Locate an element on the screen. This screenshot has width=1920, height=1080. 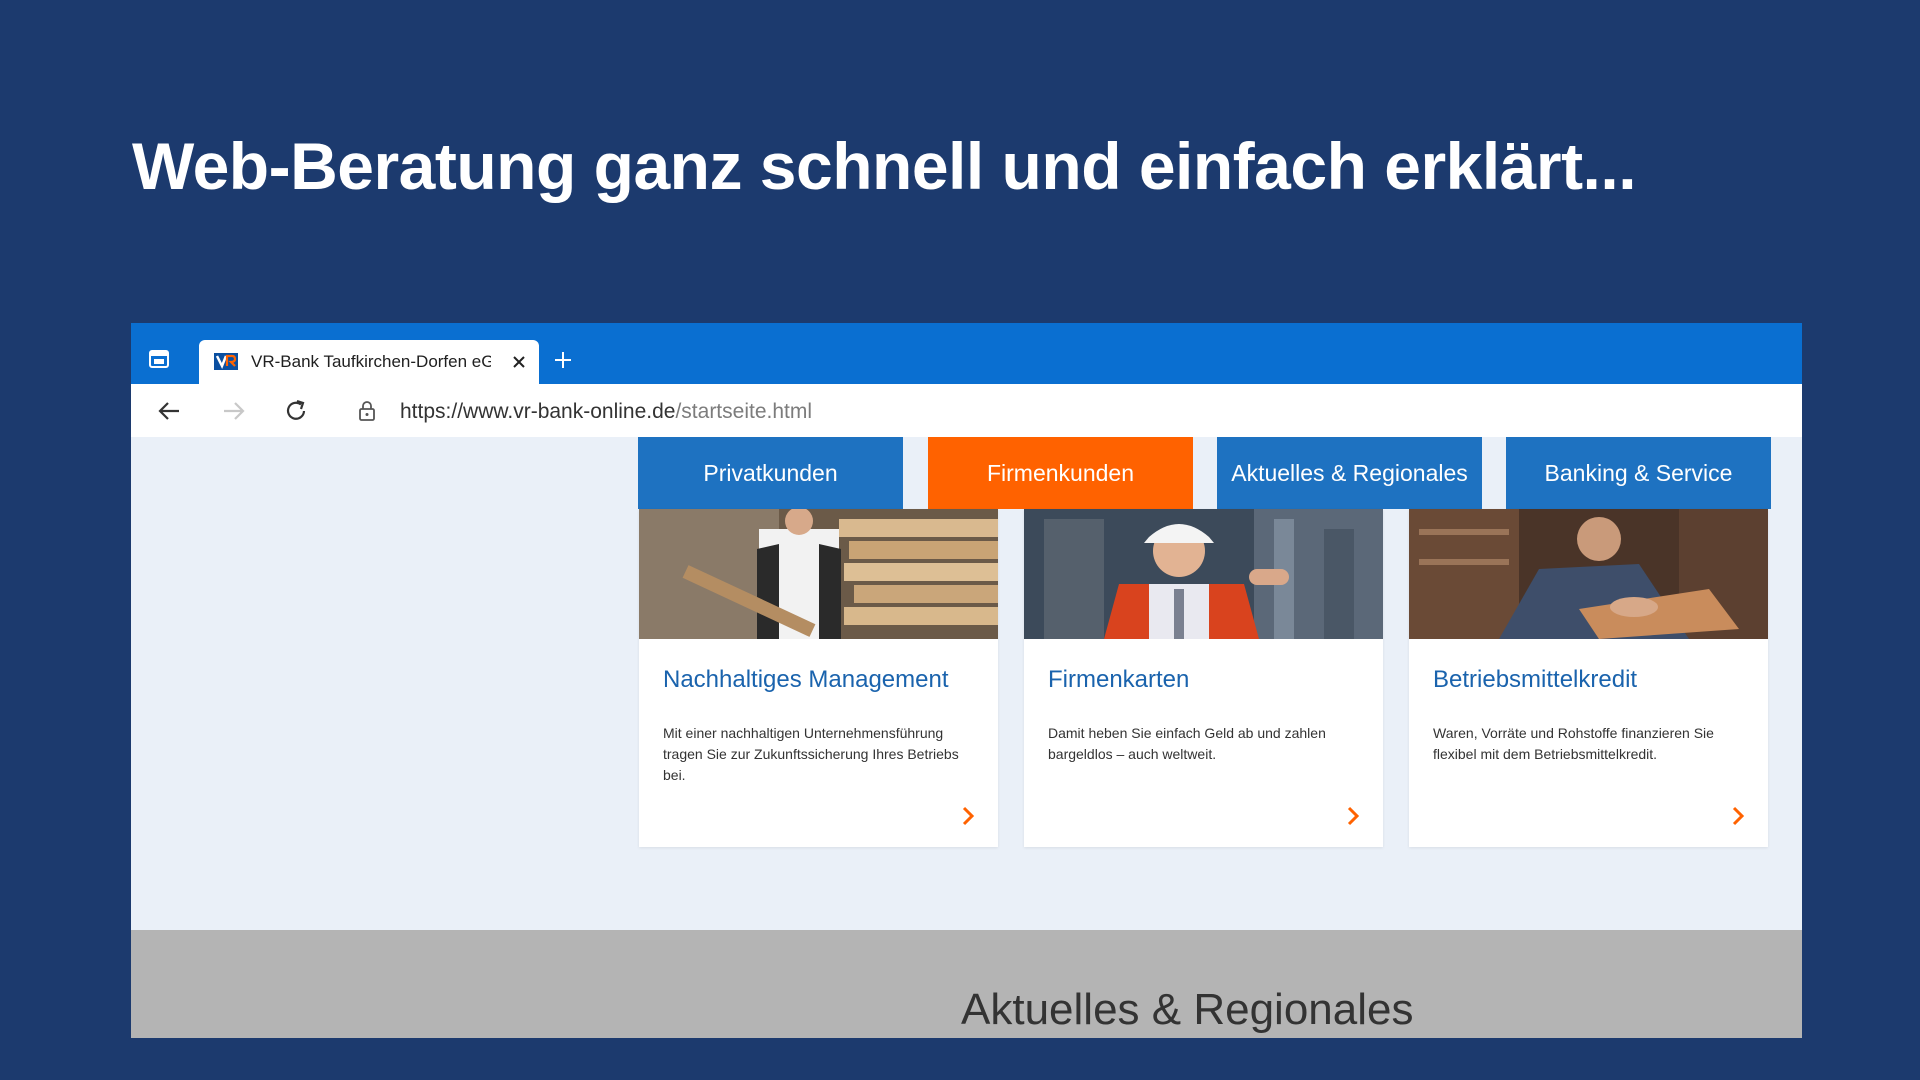
url-base: https://www.vr-bank-online.de is located at coordinates (538, 411).